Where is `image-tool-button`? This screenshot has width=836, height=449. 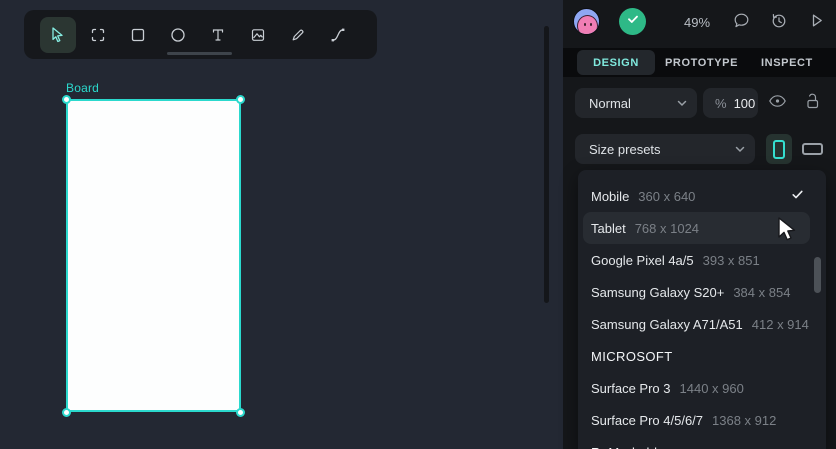 image-tool-button is located at coordinates (258, 35).